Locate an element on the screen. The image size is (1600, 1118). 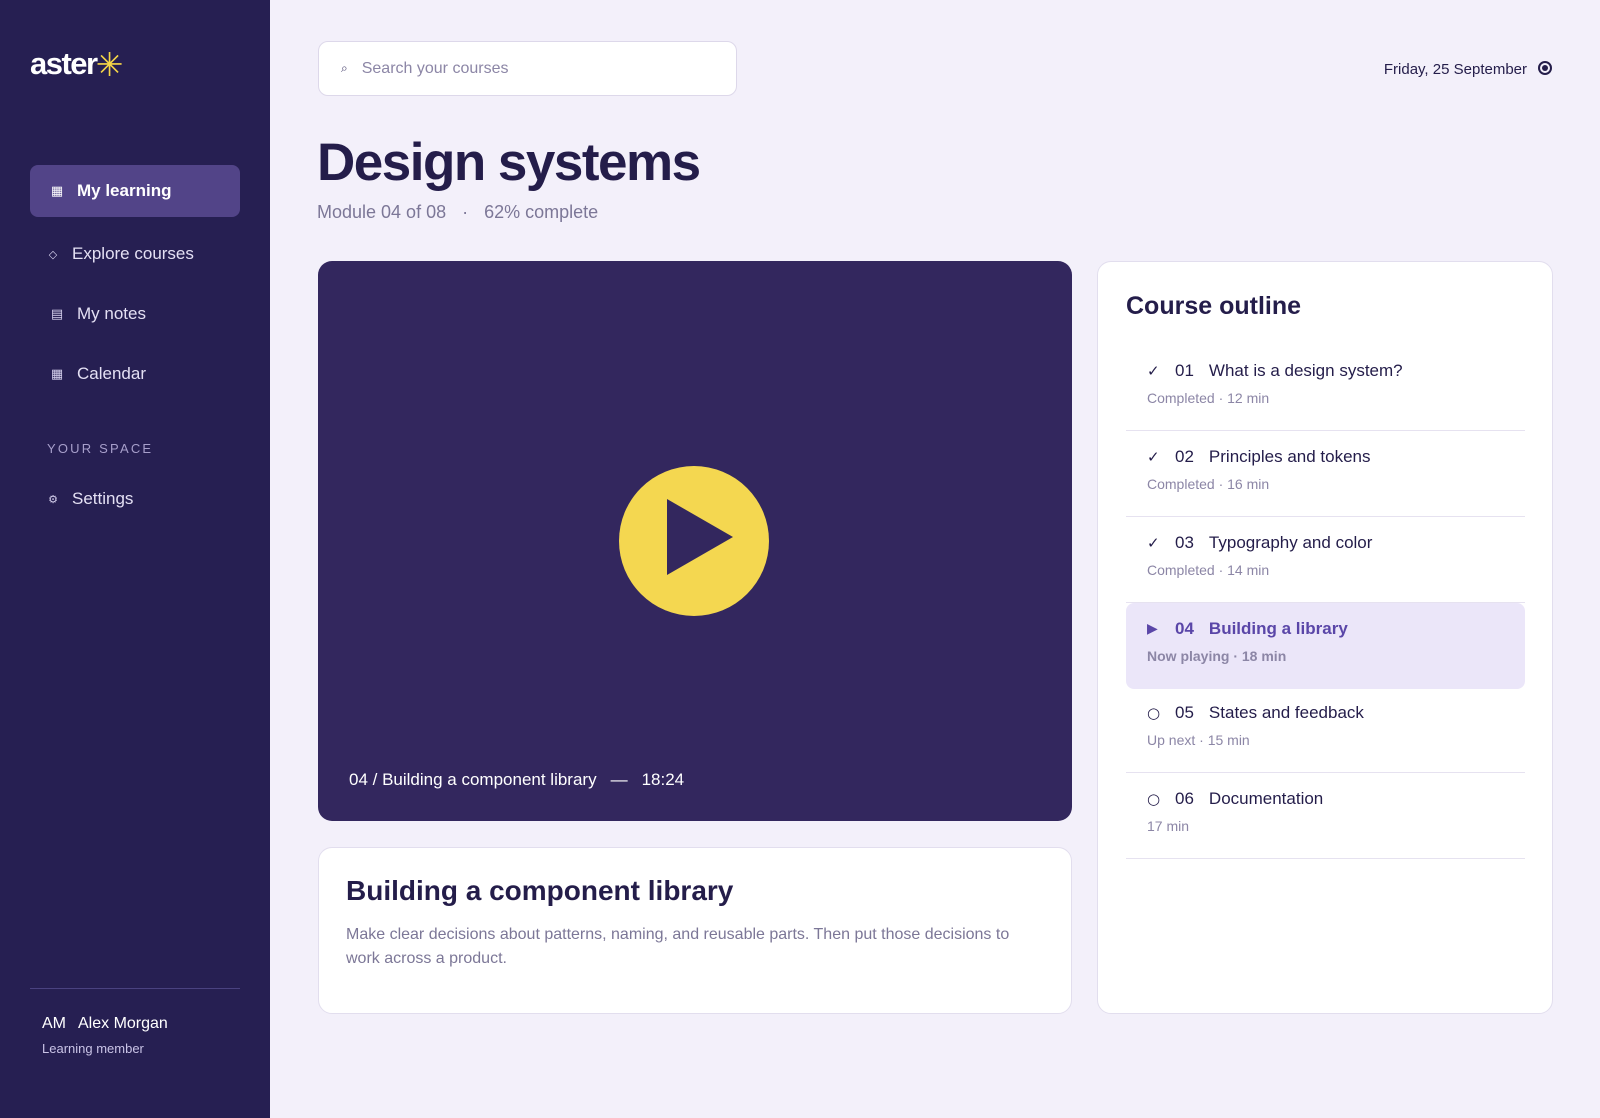
current-date: Friday, 25 September is located at coordinates (1455, 69).